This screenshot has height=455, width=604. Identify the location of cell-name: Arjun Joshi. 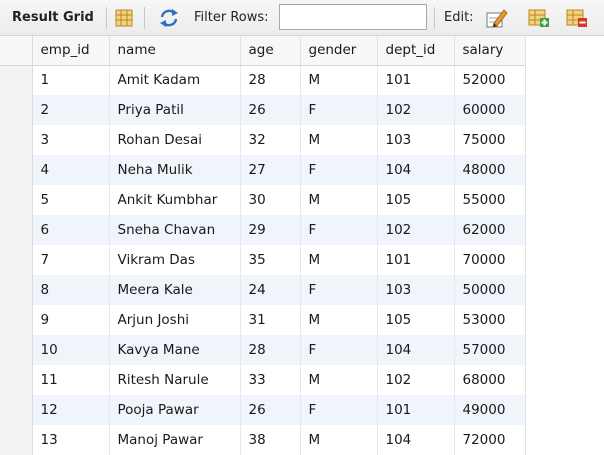
(175, 320).